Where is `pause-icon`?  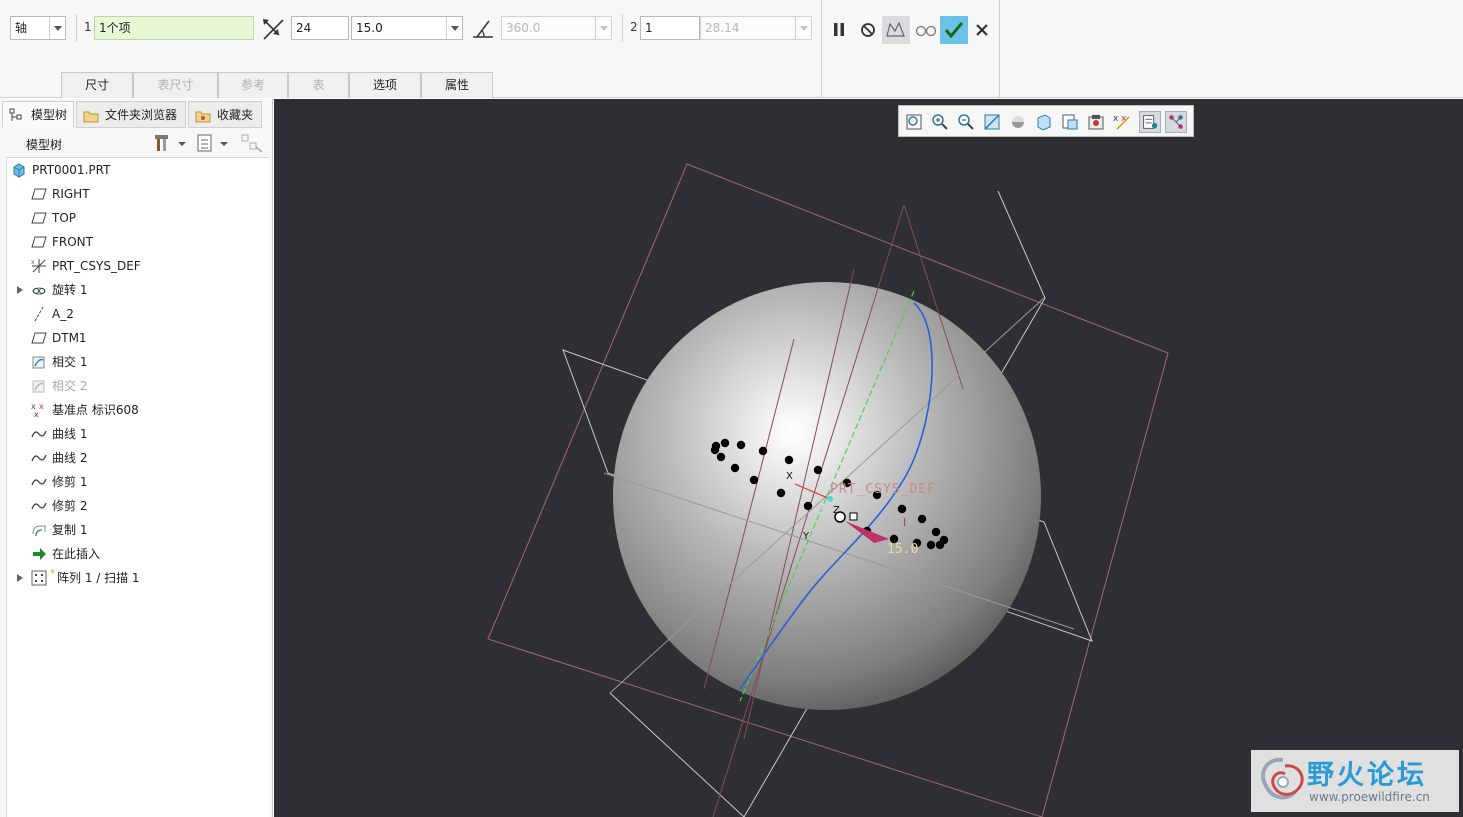 pause-icon is located at coordinates (839, 30).